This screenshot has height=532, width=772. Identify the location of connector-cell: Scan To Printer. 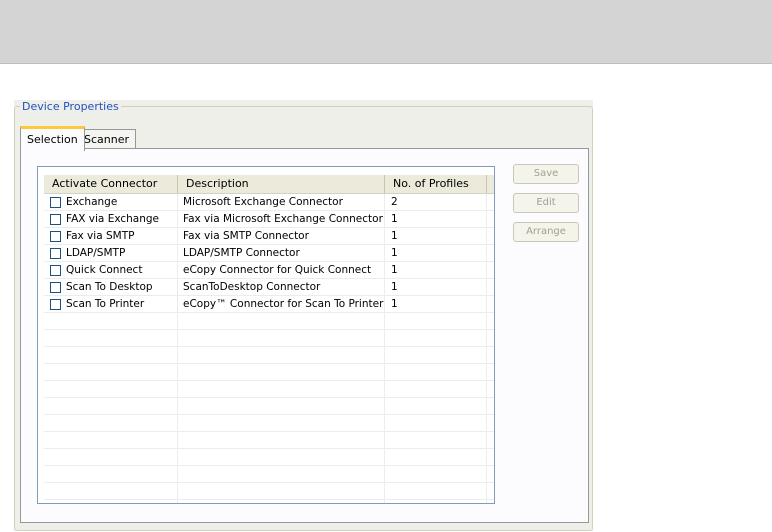
(111, 304).